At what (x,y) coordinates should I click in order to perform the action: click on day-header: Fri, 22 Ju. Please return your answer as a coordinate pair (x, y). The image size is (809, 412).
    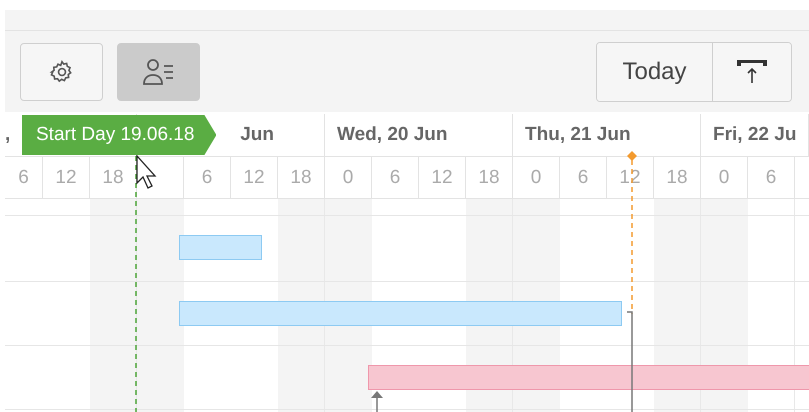
    Looking at the image, I should click on (754, 135).